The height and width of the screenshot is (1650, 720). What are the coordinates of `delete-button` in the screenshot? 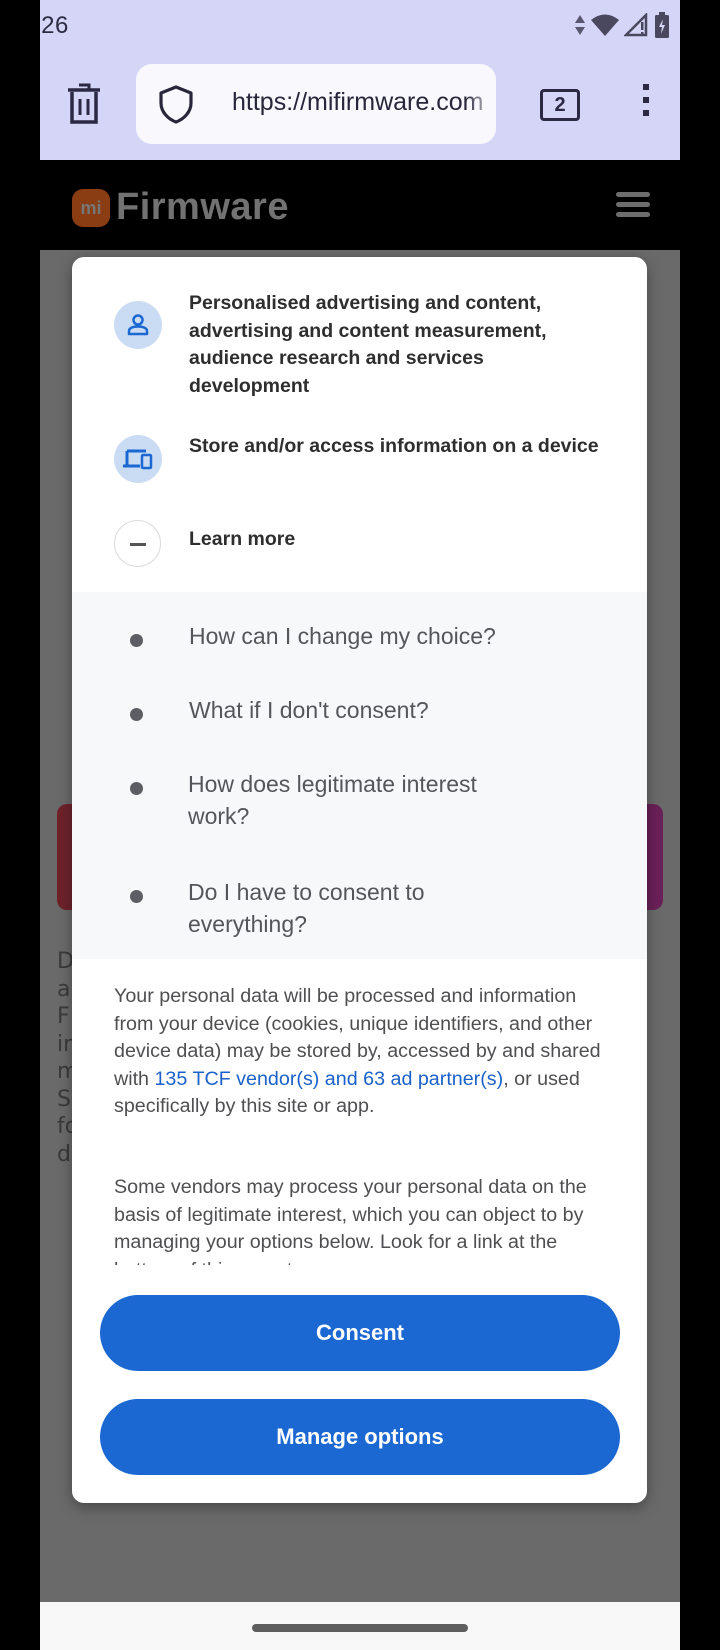 It's located at (84, 104).